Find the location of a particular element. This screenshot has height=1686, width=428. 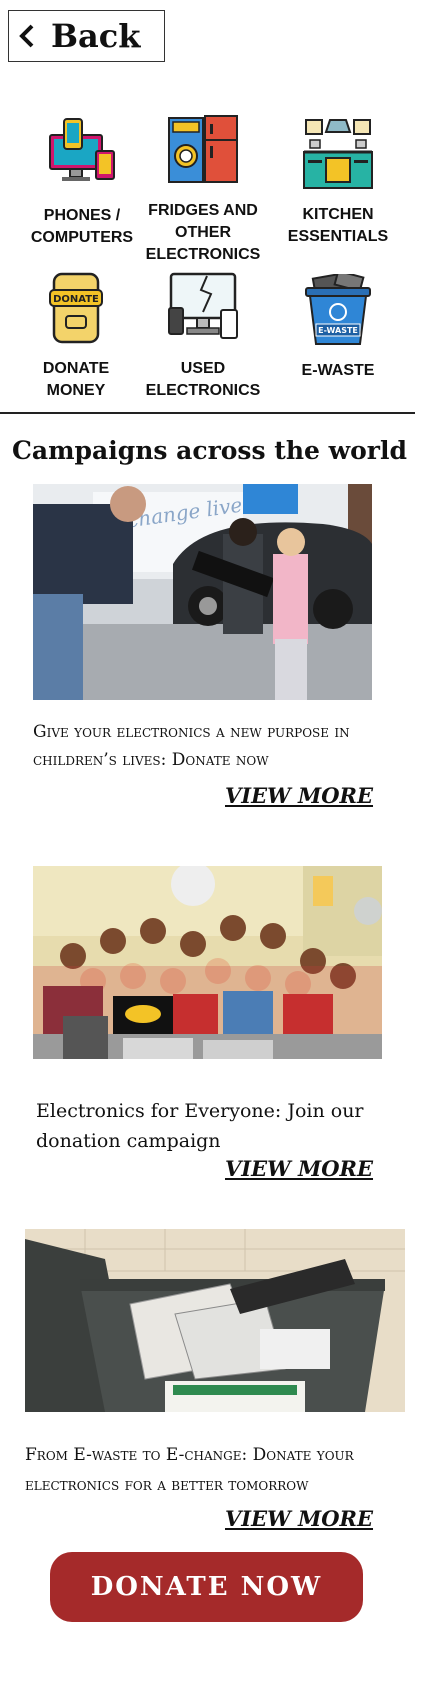

category-donate-money: DONATE DONATE MONEY is located at coordinates (76, 337).